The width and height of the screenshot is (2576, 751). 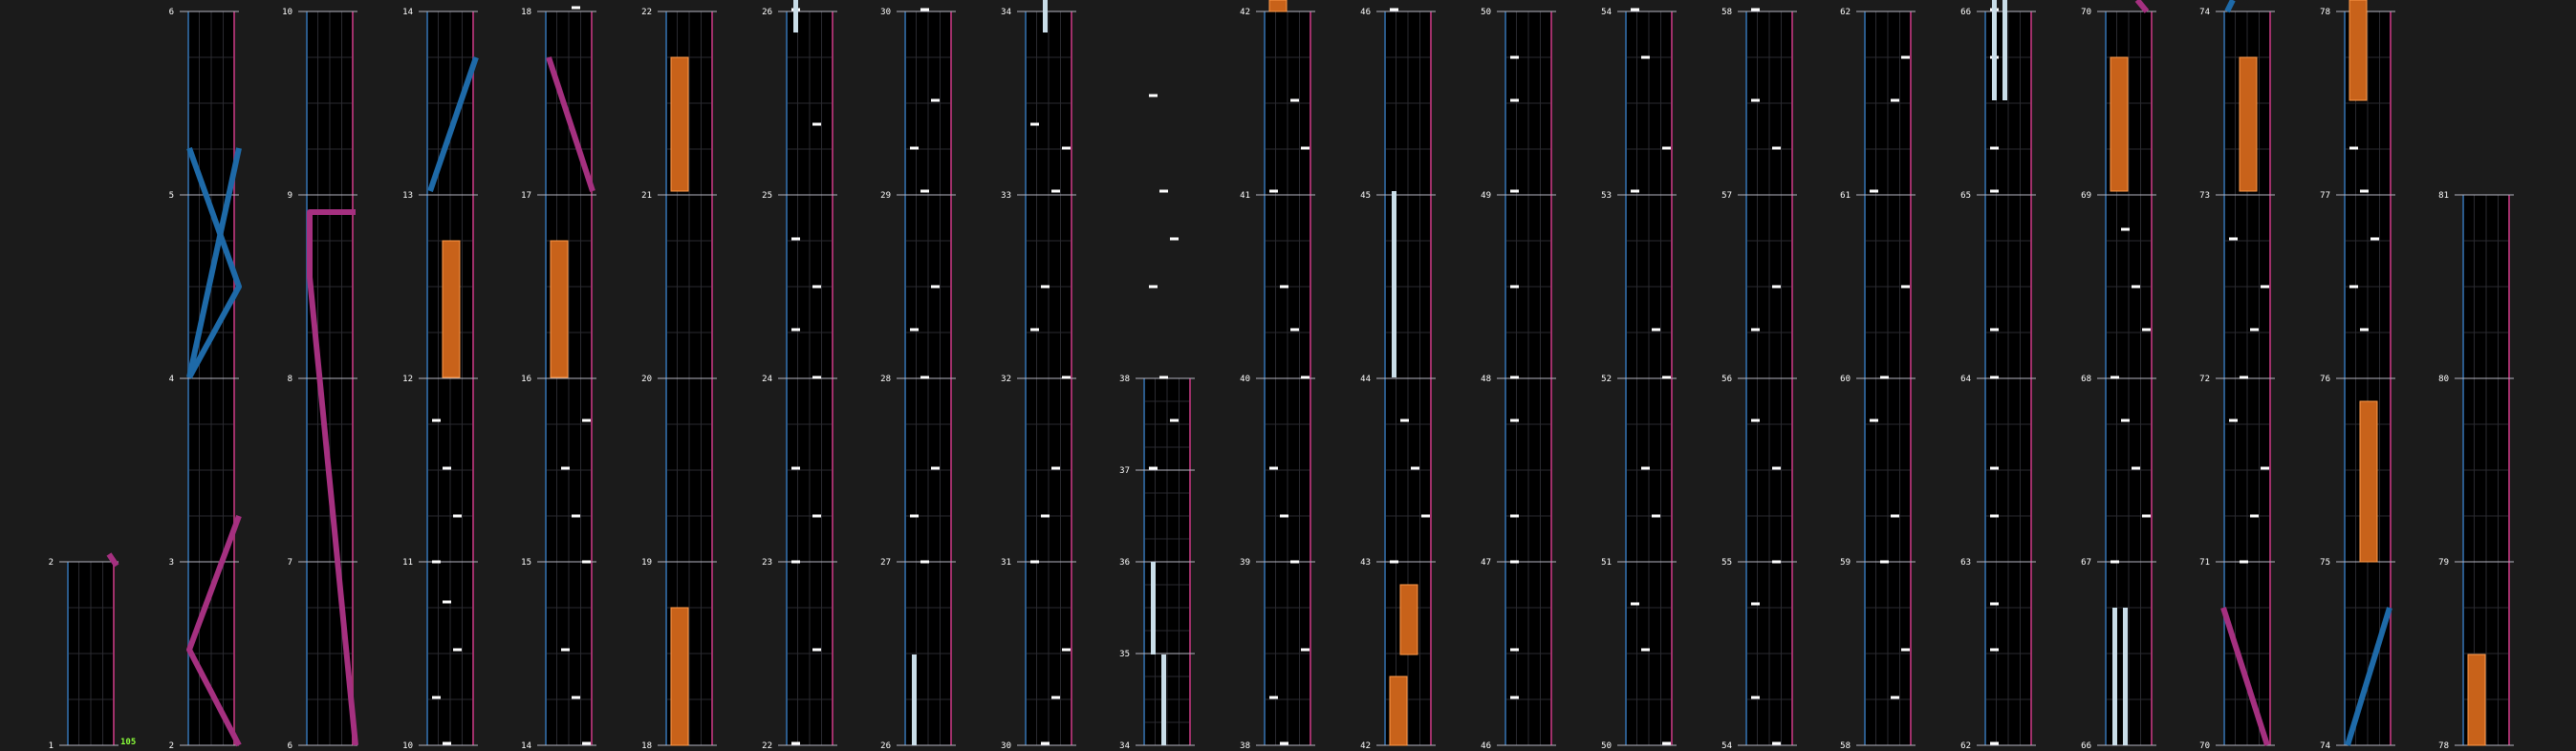 I want to click on measure-number: 52, so click(x=1606, y=379).